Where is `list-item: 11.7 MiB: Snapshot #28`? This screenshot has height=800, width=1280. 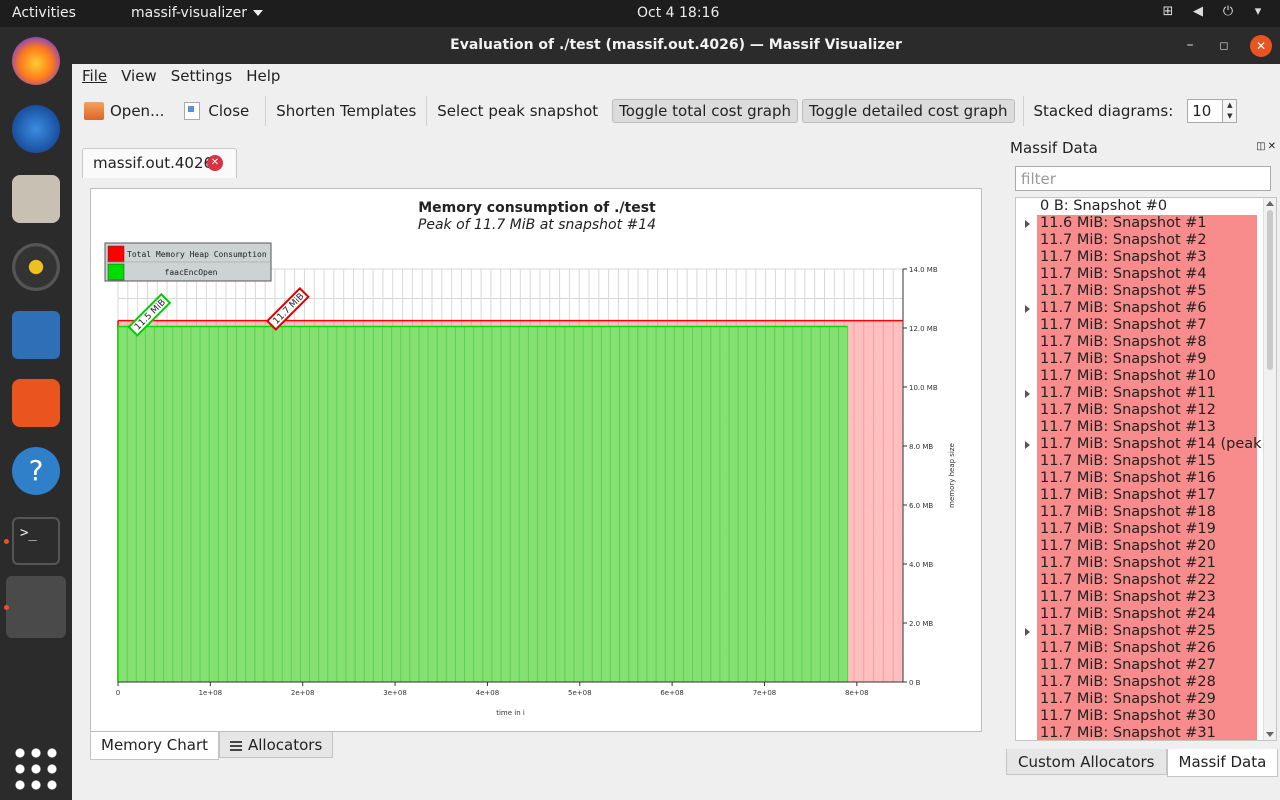 list-item: 11.7 MiB: Snapshot #28 is located at coordinates (1146, 682).